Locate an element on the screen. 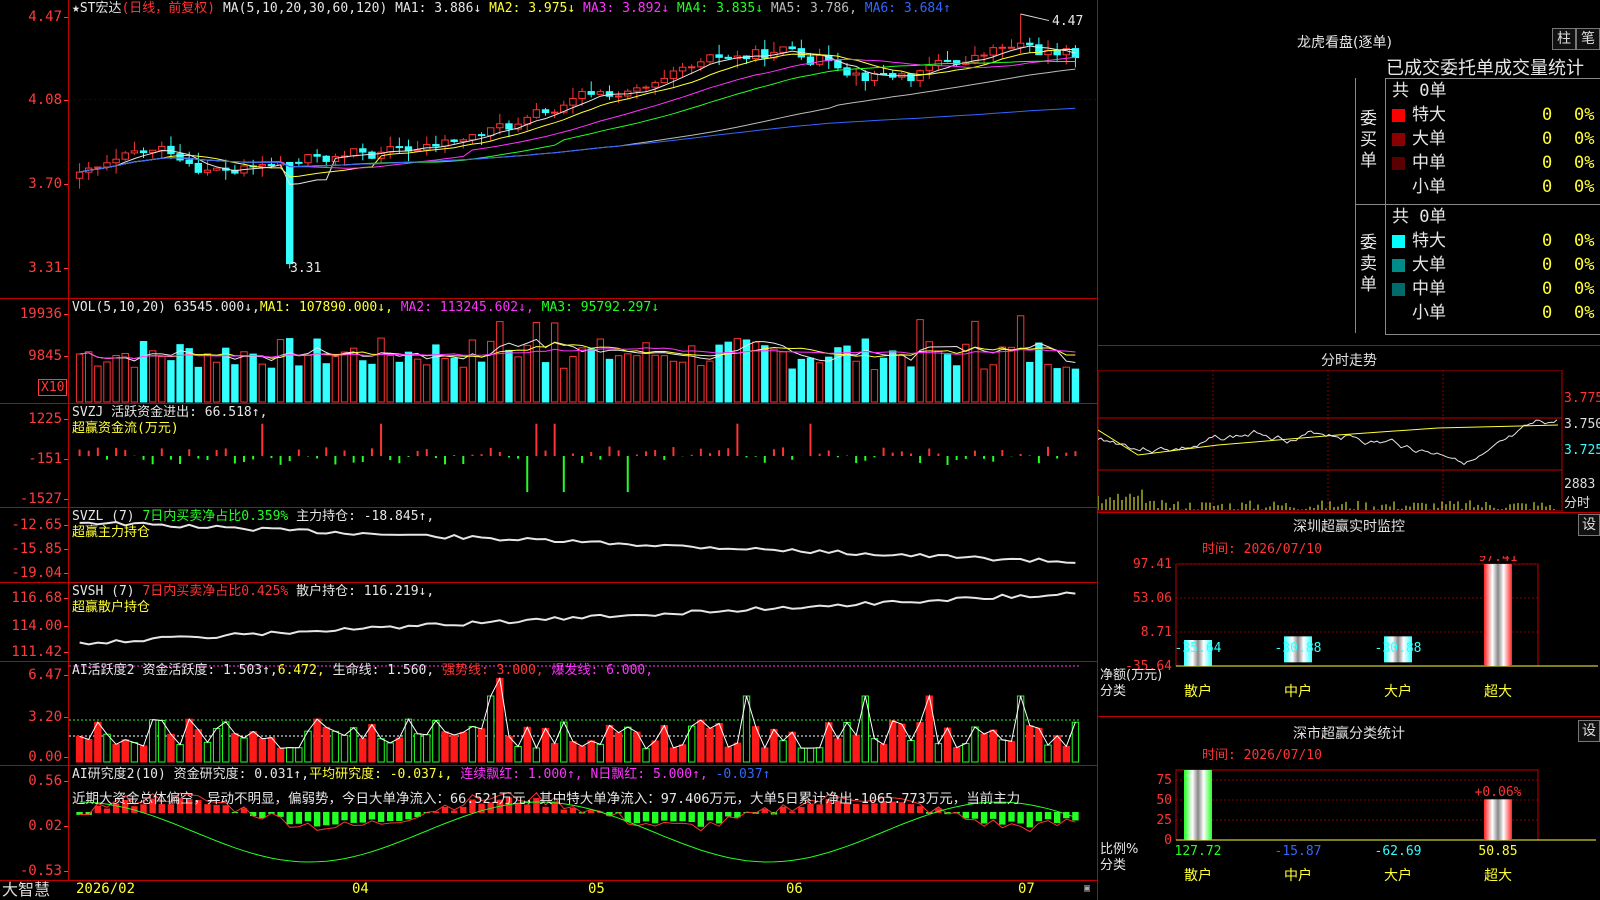  intraday-bottom-line is located at coordinates (1349, 512).